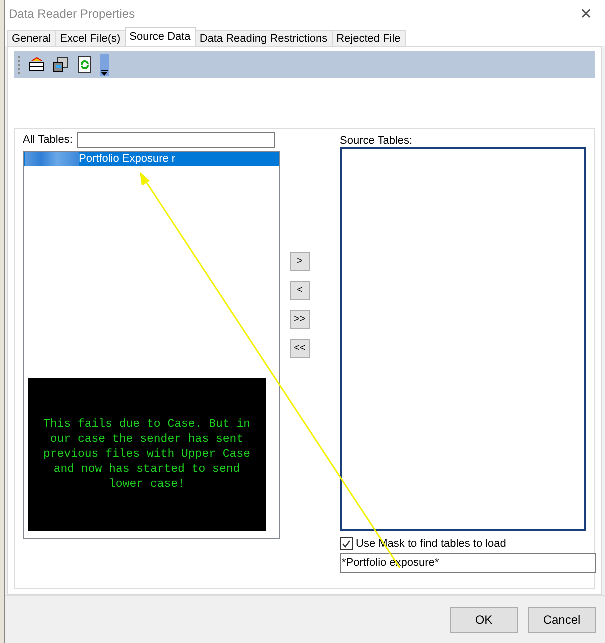 This screenshot has width=605, height=643. Describe the element at coordinates (377, 140) in the screenshot. I see `source-tables-label: Source Tables:` at that location.